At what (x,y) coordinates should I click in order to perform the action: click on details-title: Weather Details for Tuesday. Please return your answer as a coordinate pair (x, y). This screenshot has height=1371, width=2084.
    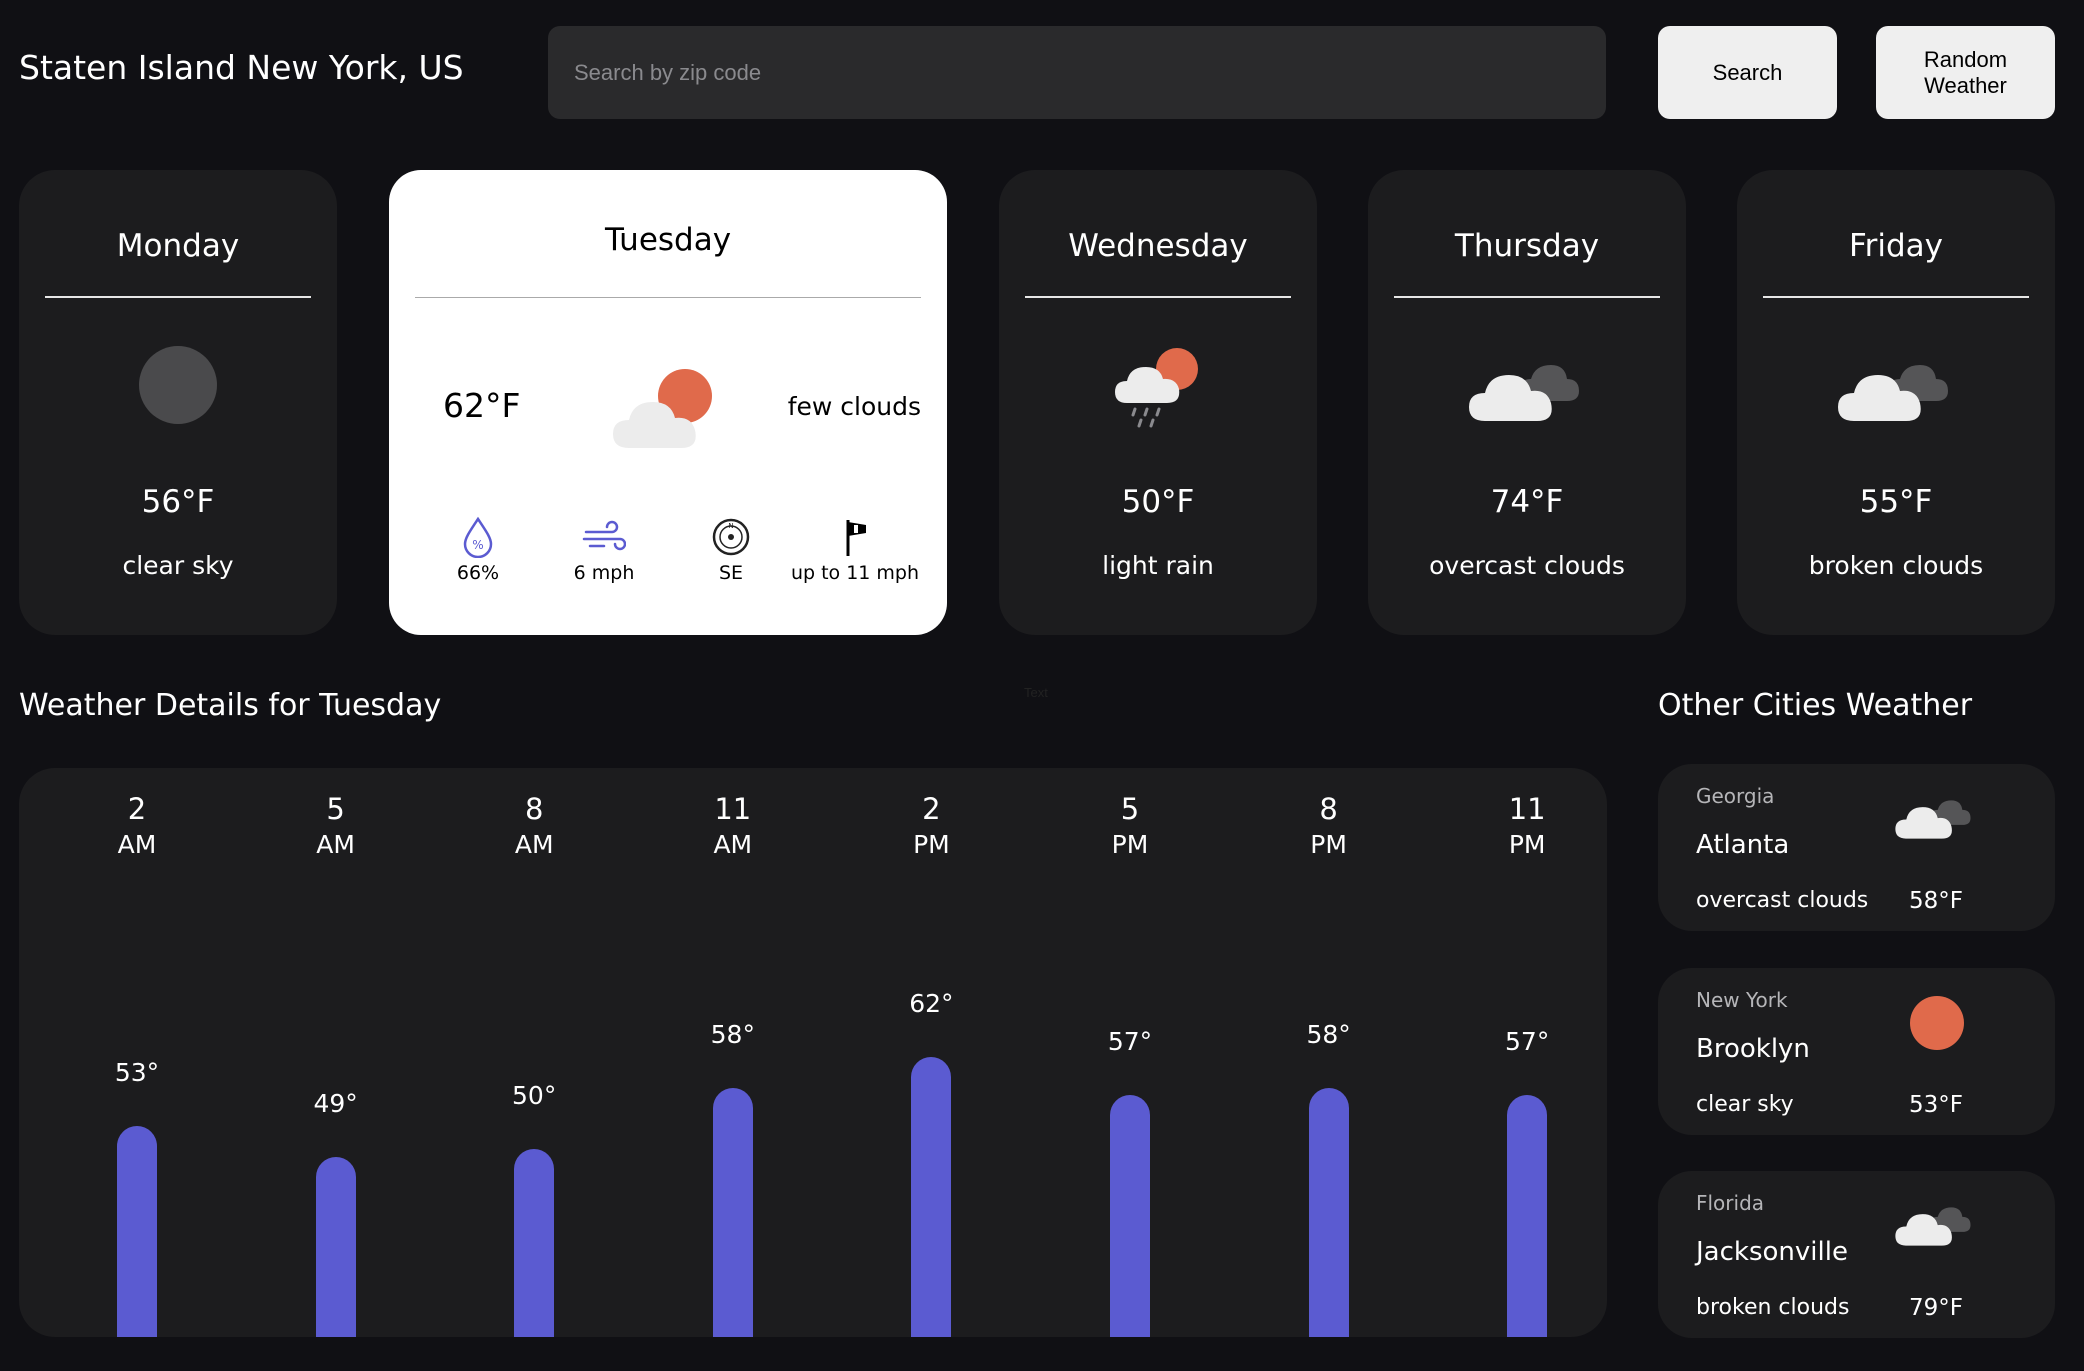
    Looking at the image, I should click on (230, 705).